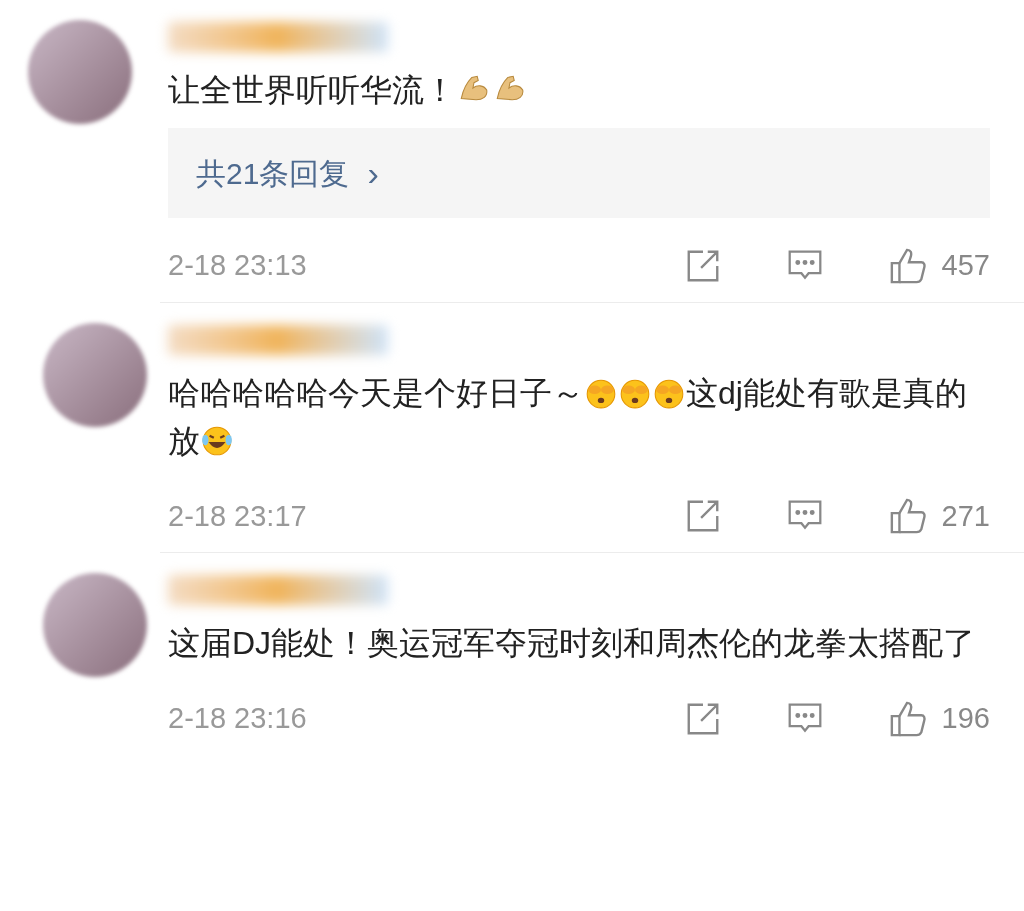 The image size is (1024, 911). Describe the element at coordinates (965, 516) in the screenshot. I see `like-count: 271` at that location.